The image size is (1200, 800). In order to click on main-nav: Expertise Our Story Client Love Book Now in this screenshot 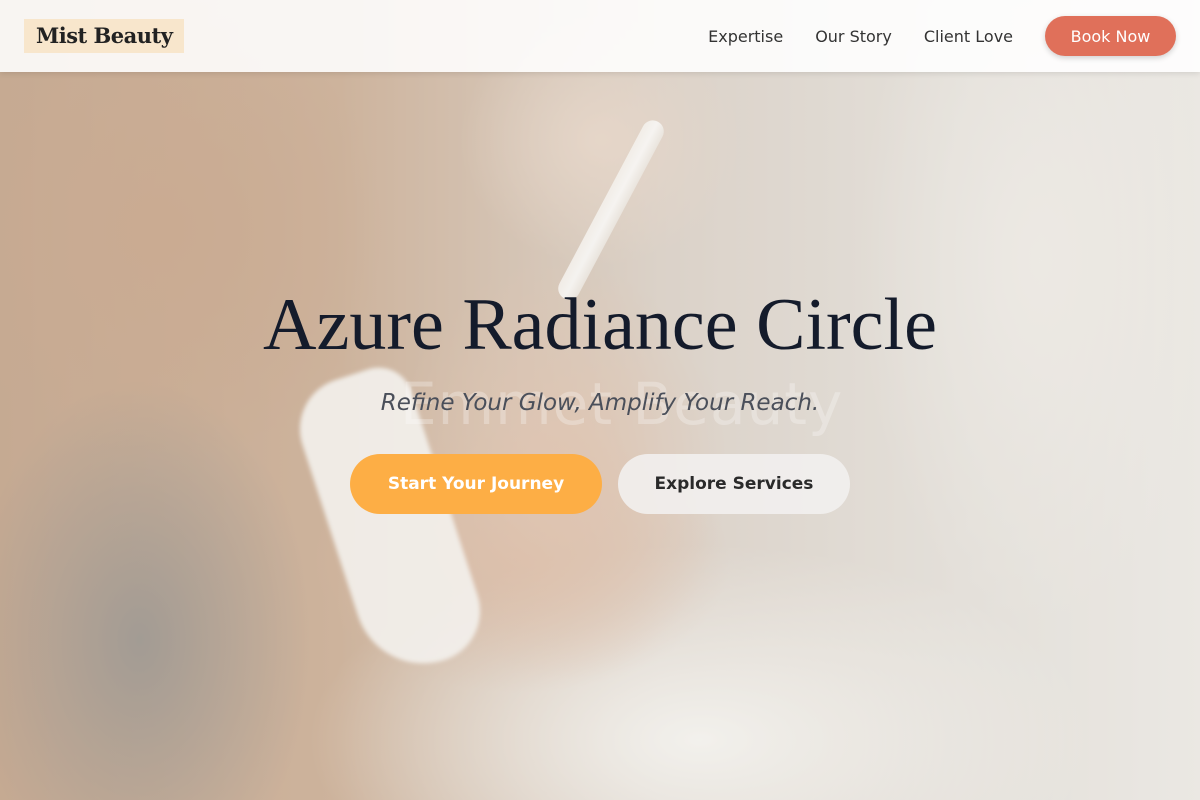, I will do `click(926, 36)`.